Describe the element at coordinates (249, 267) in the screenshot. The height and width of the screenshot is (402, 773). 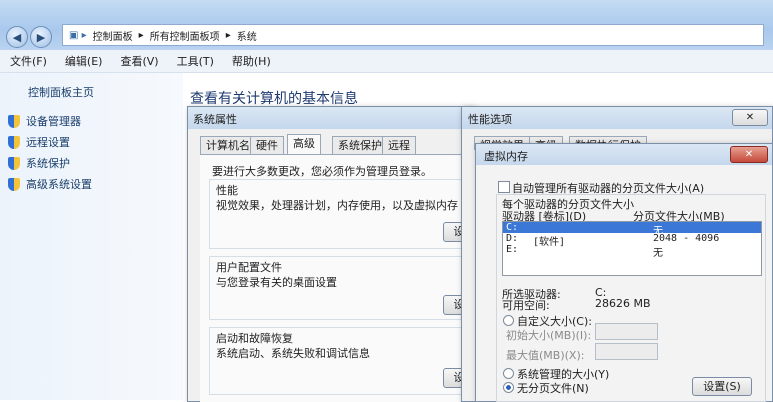
I see `user-profile-title: 用户配置文件` at that location.